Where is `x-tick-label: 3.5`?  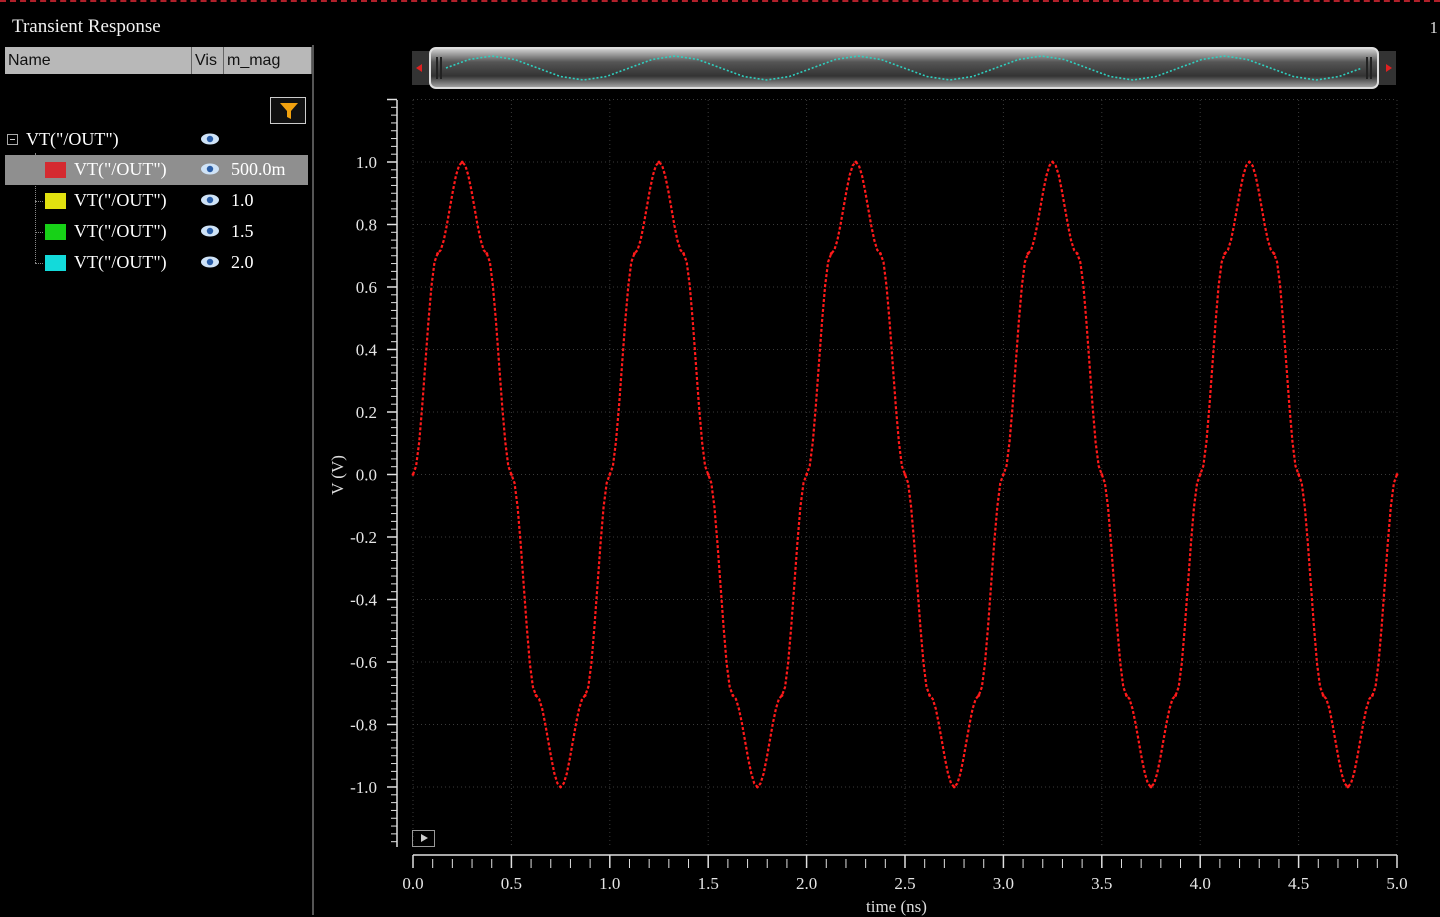 x-tick-label: 3.5 is located at coordinates (1101, 883).